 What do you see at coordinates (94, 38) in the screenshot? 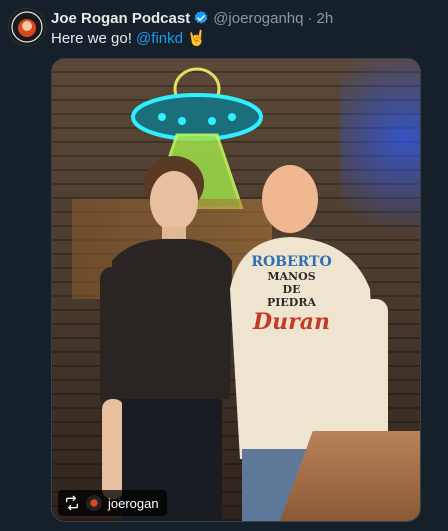
I see `tweet-text-prefix: Here we go!` at bounding box center [94, 38].